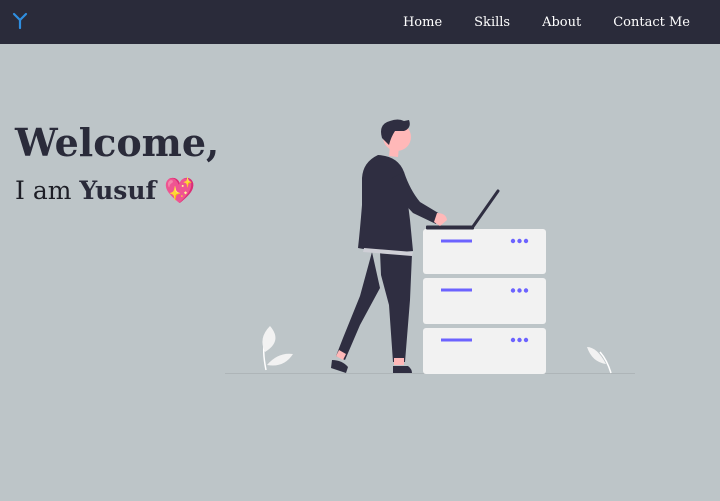  I want to click on nav-link-contact: Contact Me, so click(651, 22).